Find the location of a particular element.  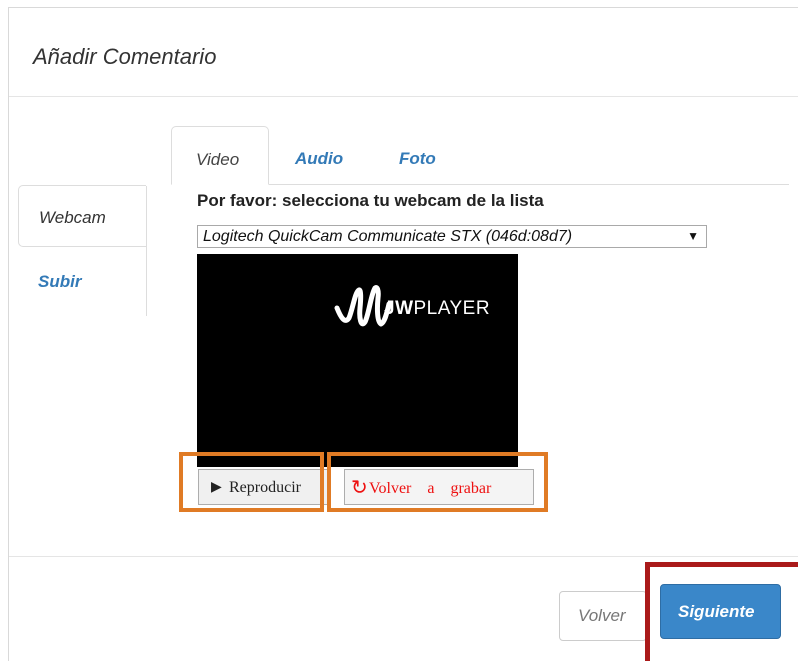

jwplayer-wordmark: JWPLAYER is located at coordinates (437, 308).